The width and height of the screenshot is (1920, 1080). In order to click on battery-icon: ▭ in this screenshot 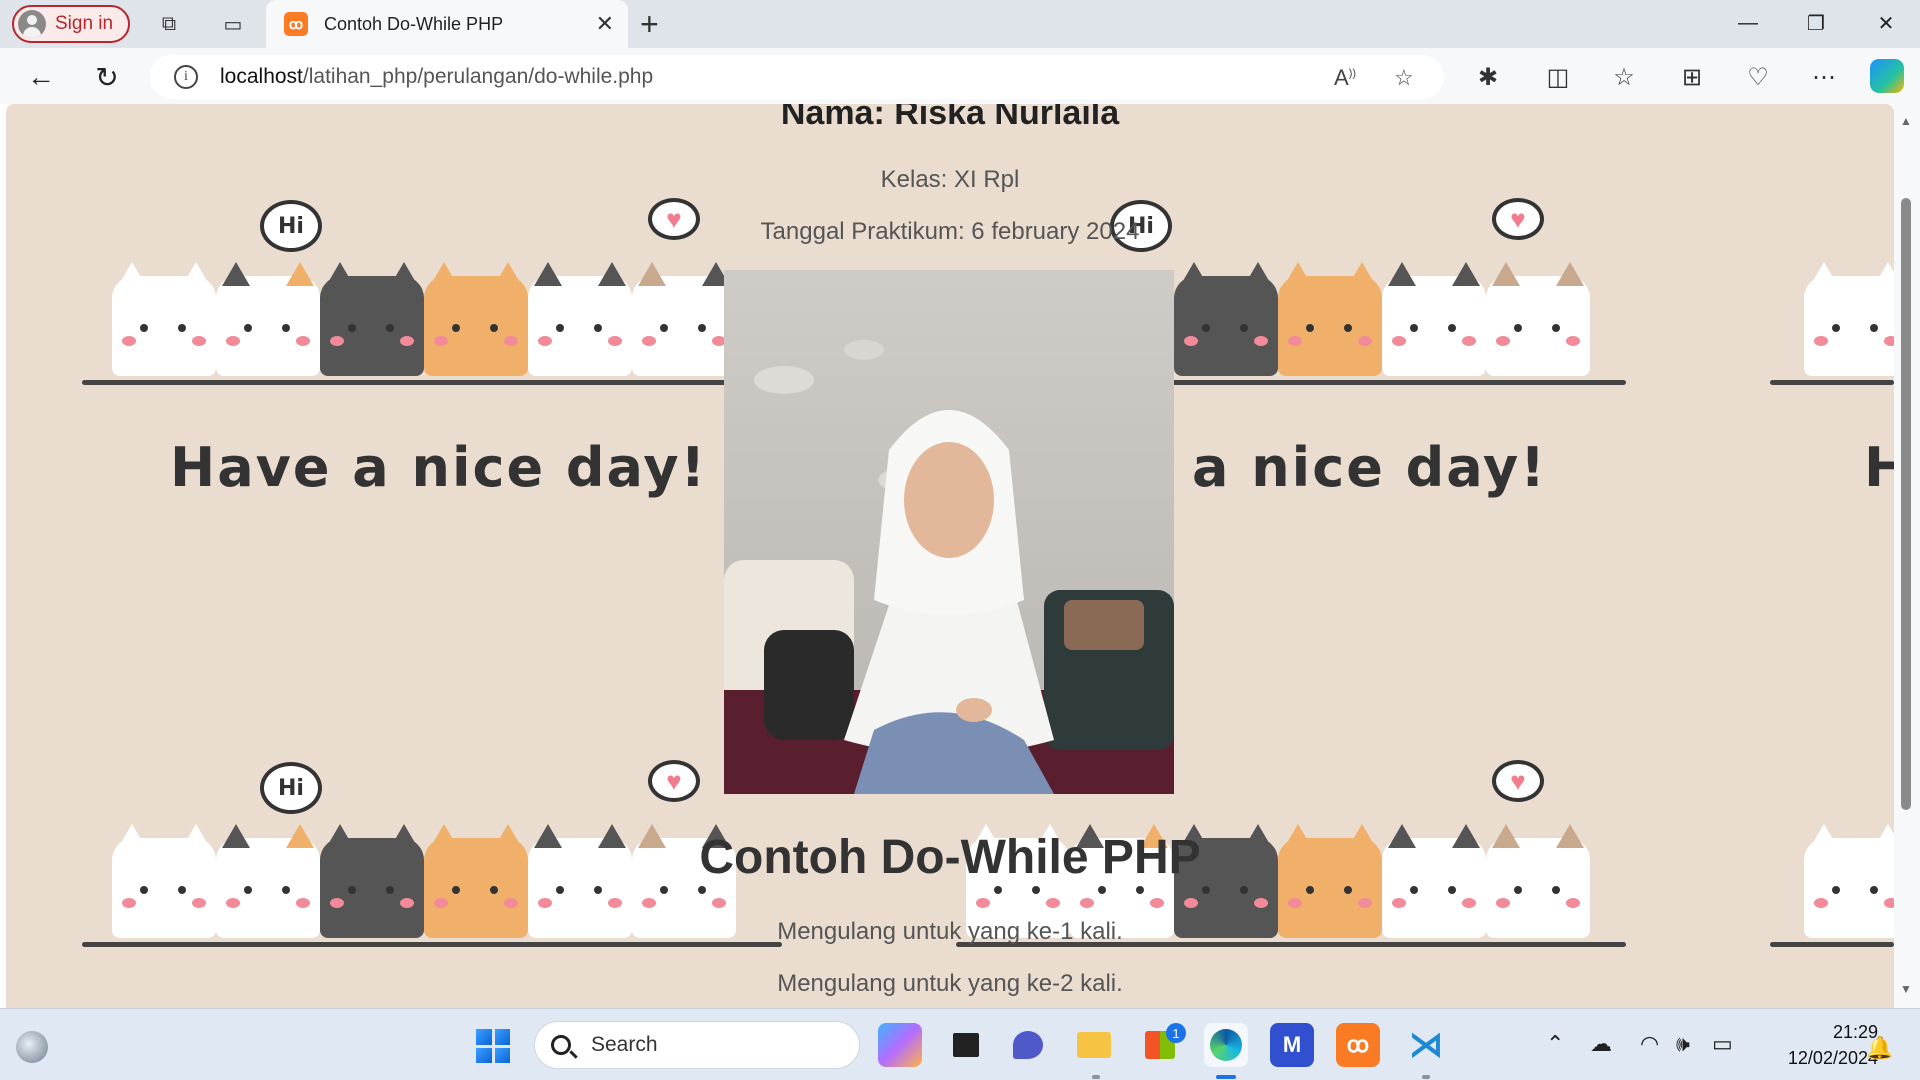, I will do `click(1722, 1044)`.